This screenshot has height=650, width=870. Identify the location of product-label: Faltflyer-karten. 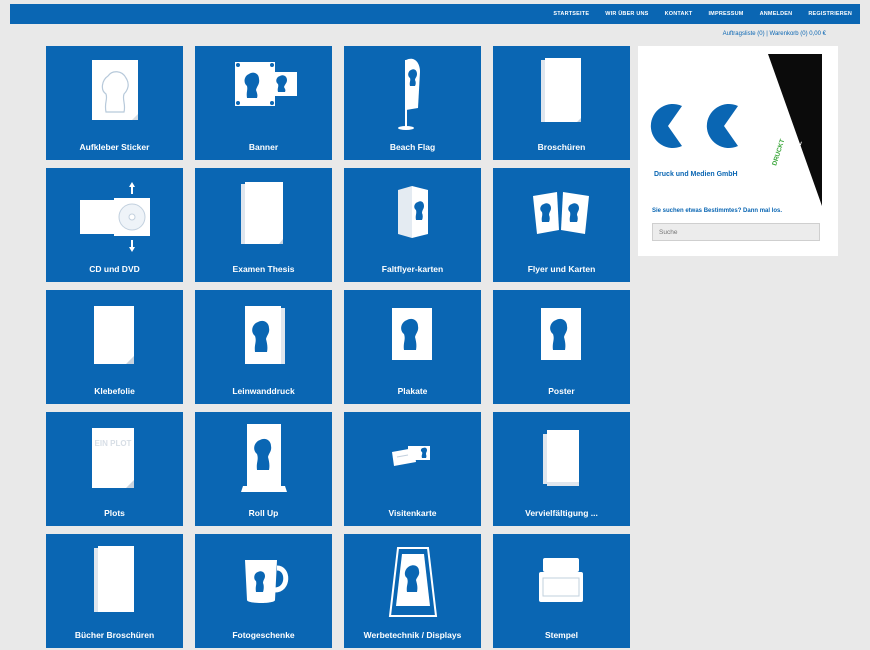
(412, 269).